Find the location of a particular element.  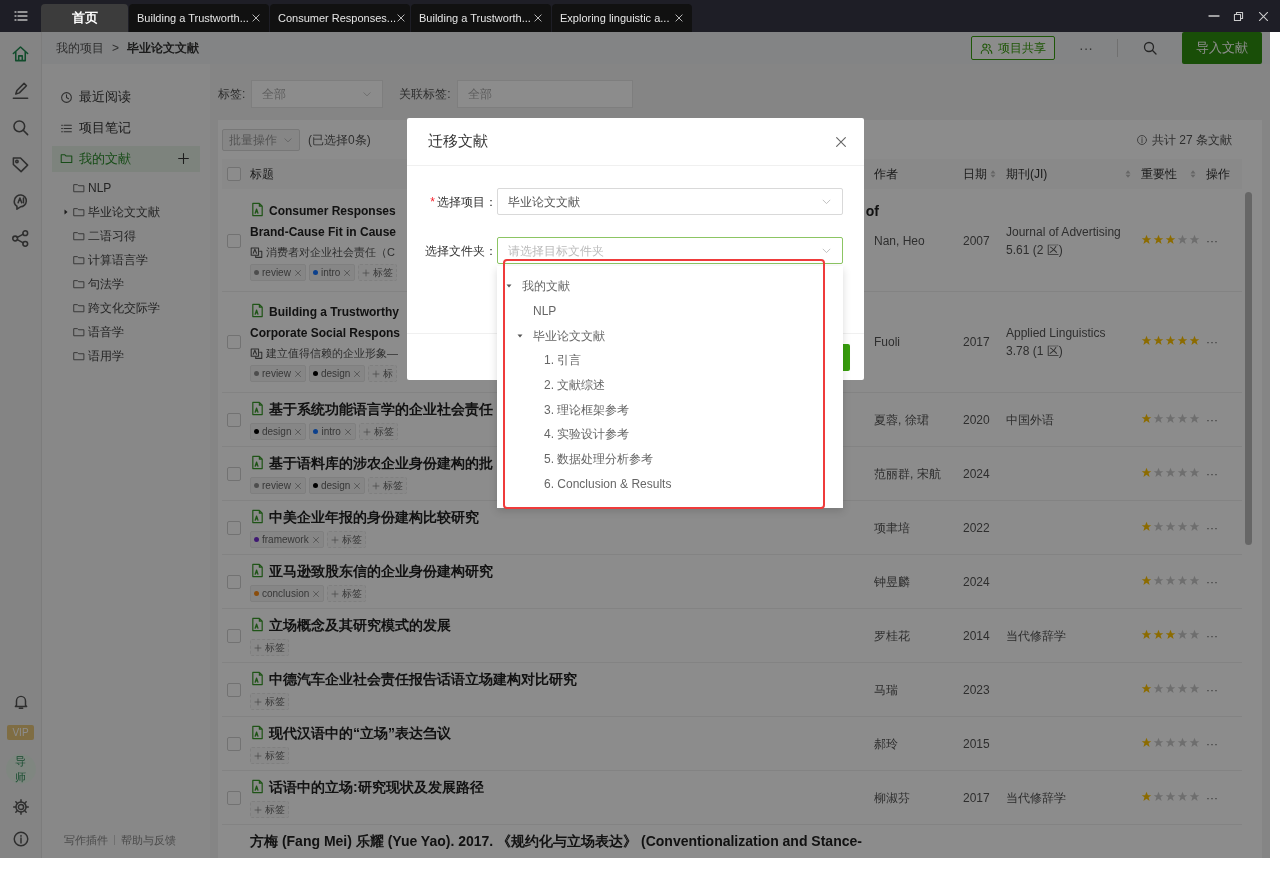

paper-title: 亚马逊致股东信的企业身份建构研究 is located at coordinates (381, 571).